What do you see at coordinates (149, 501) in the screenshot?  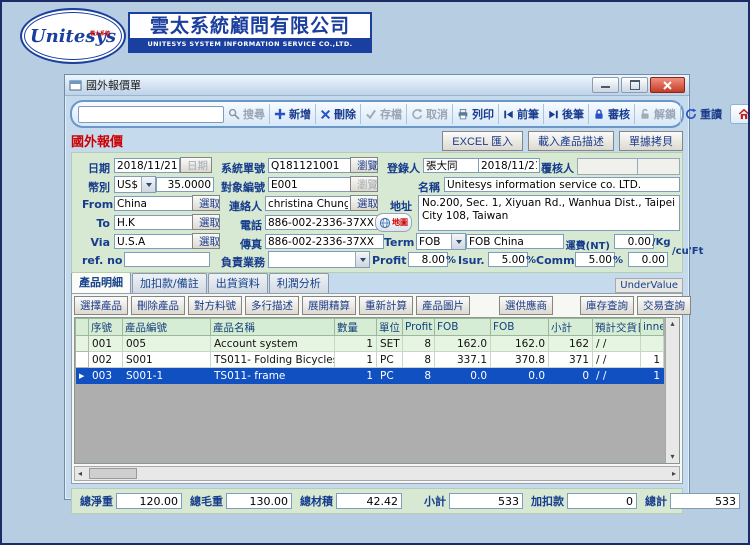 I see `net-weight-field` at bounding box center [149, 501].